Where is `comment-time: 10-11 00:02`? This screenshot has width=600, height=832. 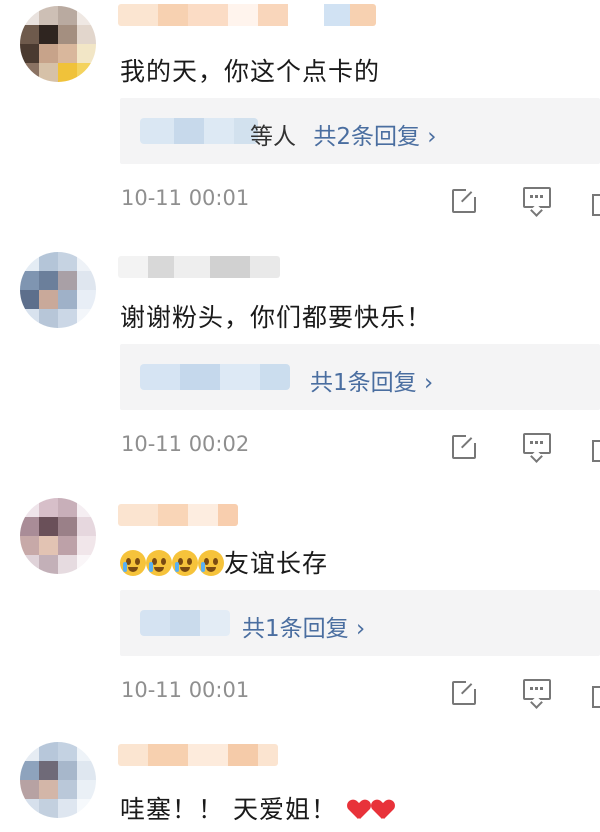 comment-time: 10-11 00:02 is located at coordinates (185, 444).